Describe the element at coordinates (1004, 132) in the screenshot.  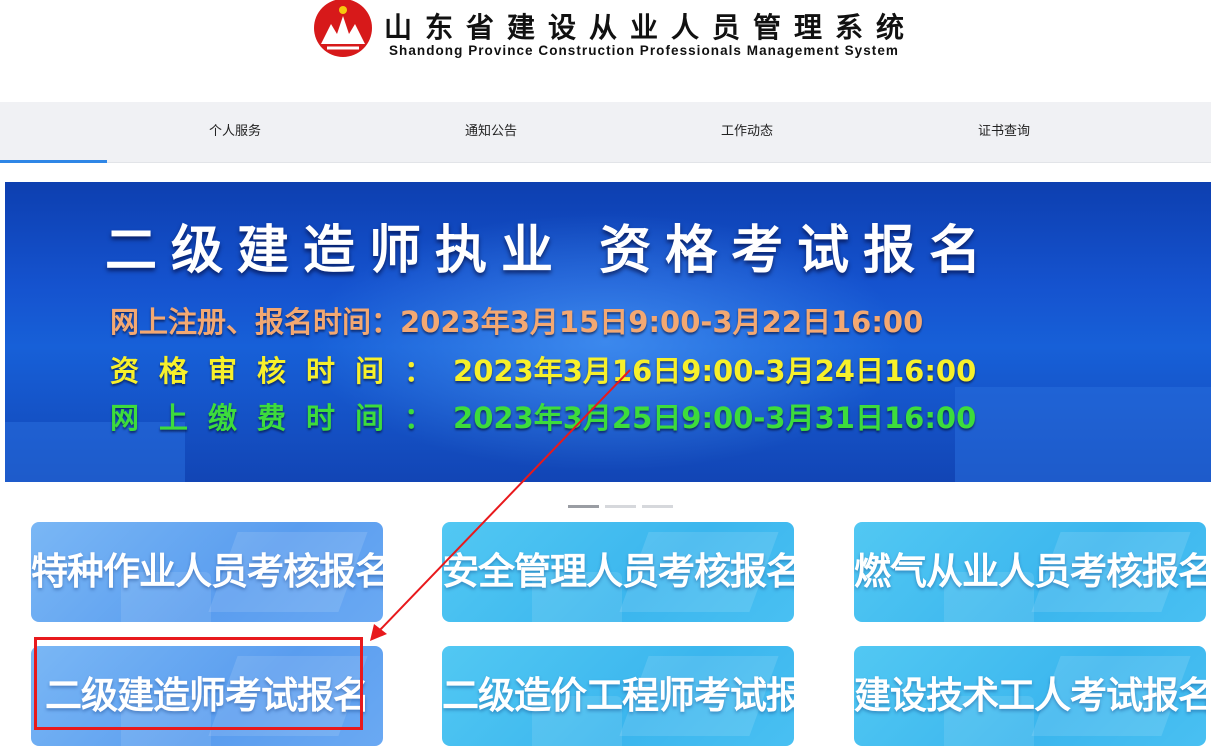
I see `nav-certificate-query: 证书查询` at that location.